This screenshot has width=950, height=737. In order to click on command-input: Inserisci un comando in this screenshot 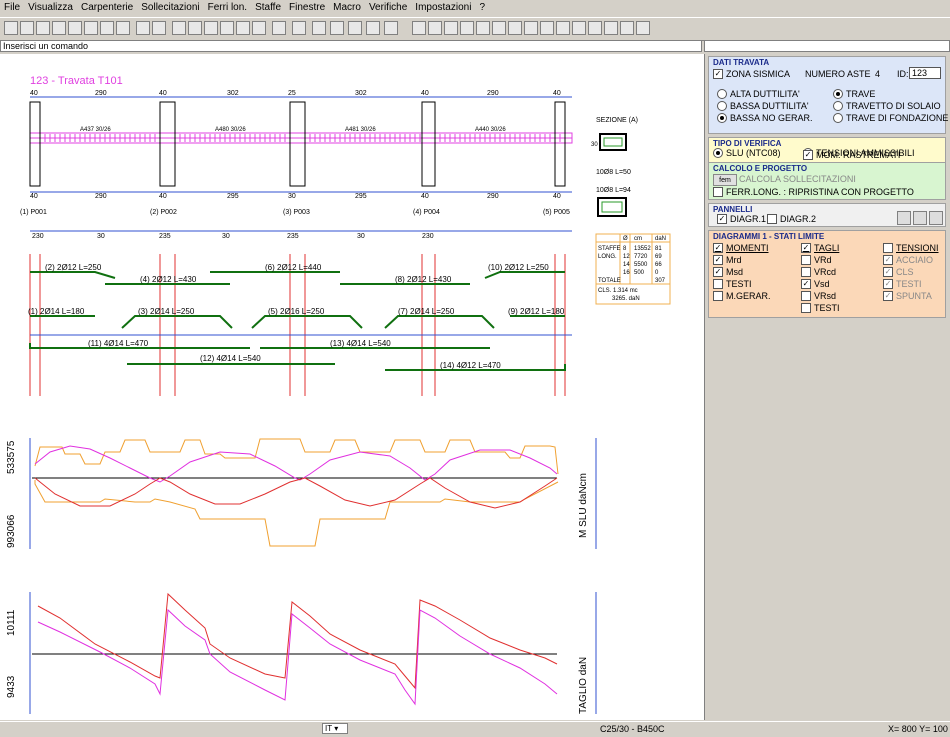, I will do `click(351, 46)`.